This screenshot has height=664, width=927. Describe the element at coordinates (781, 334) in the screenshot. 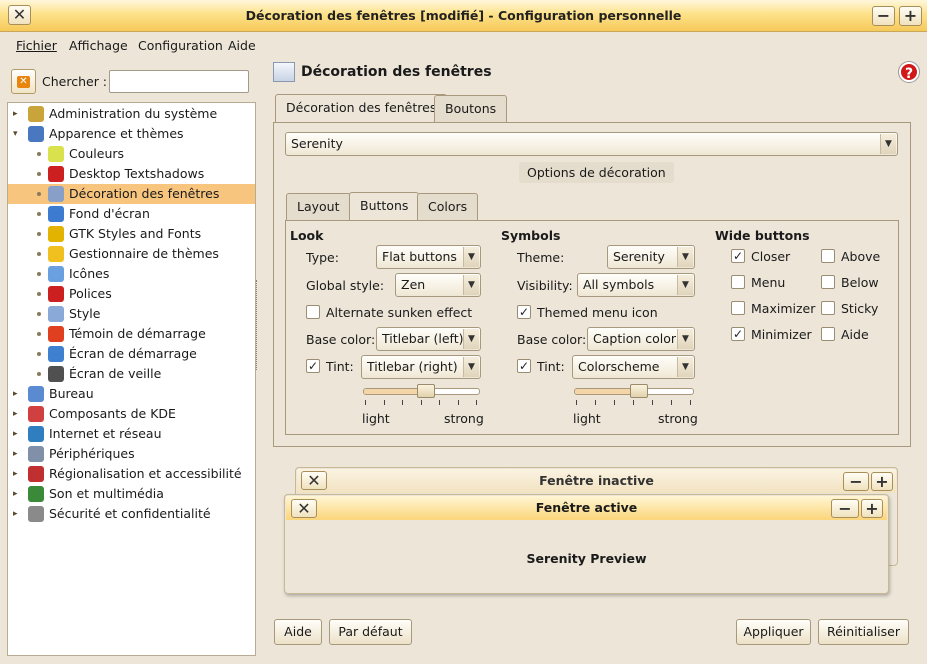

I see `wide-button-label: Minimizer` at that location.